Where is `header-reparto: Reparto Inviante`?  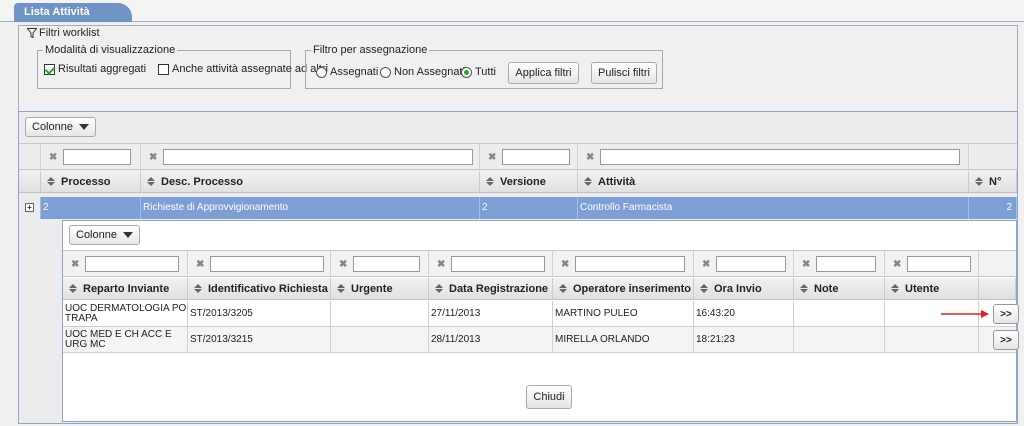 header-reparto: Reparto Inviante is located at coordinates (125, 288).